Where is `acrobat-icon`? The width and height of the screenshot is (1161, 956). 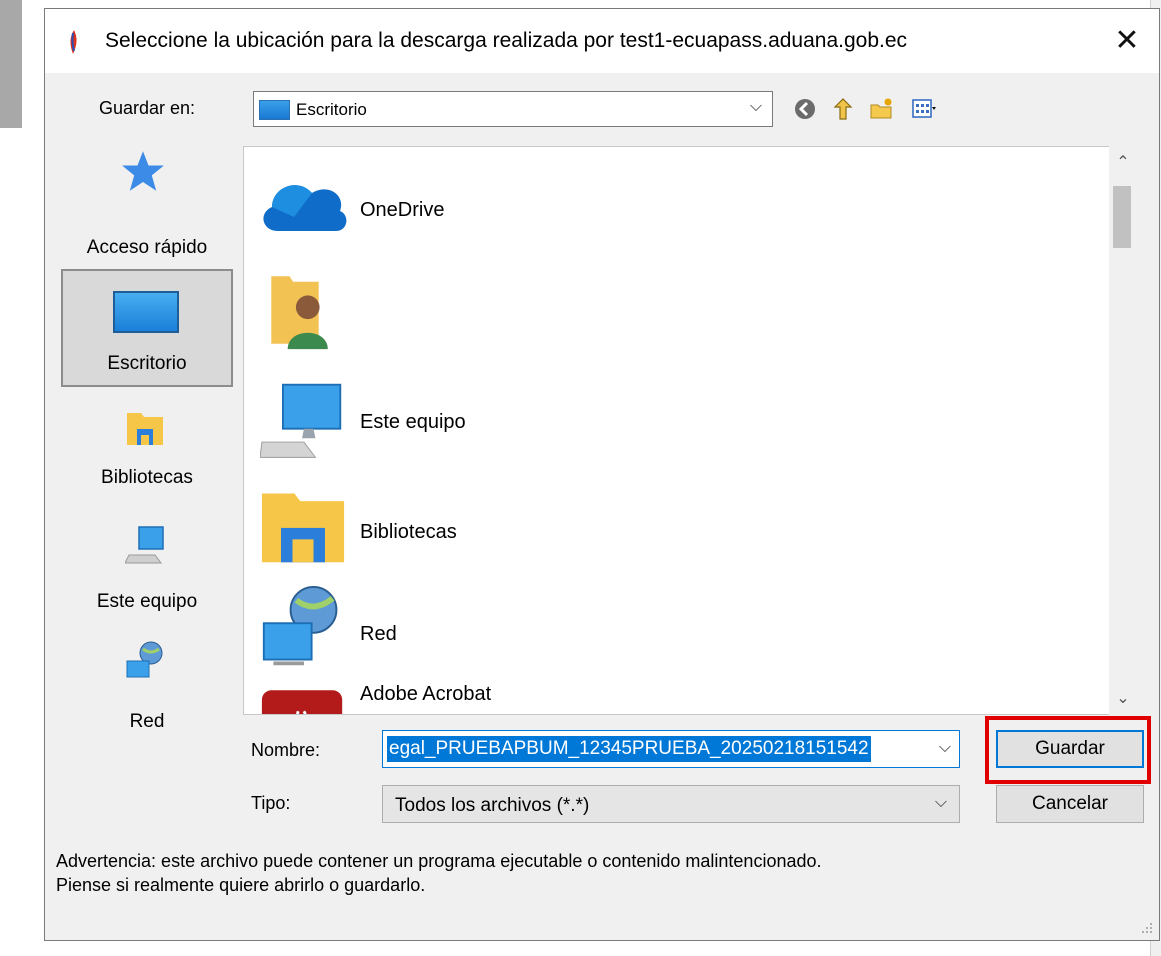
acrobat-icon is located at coordinates (302, 702).